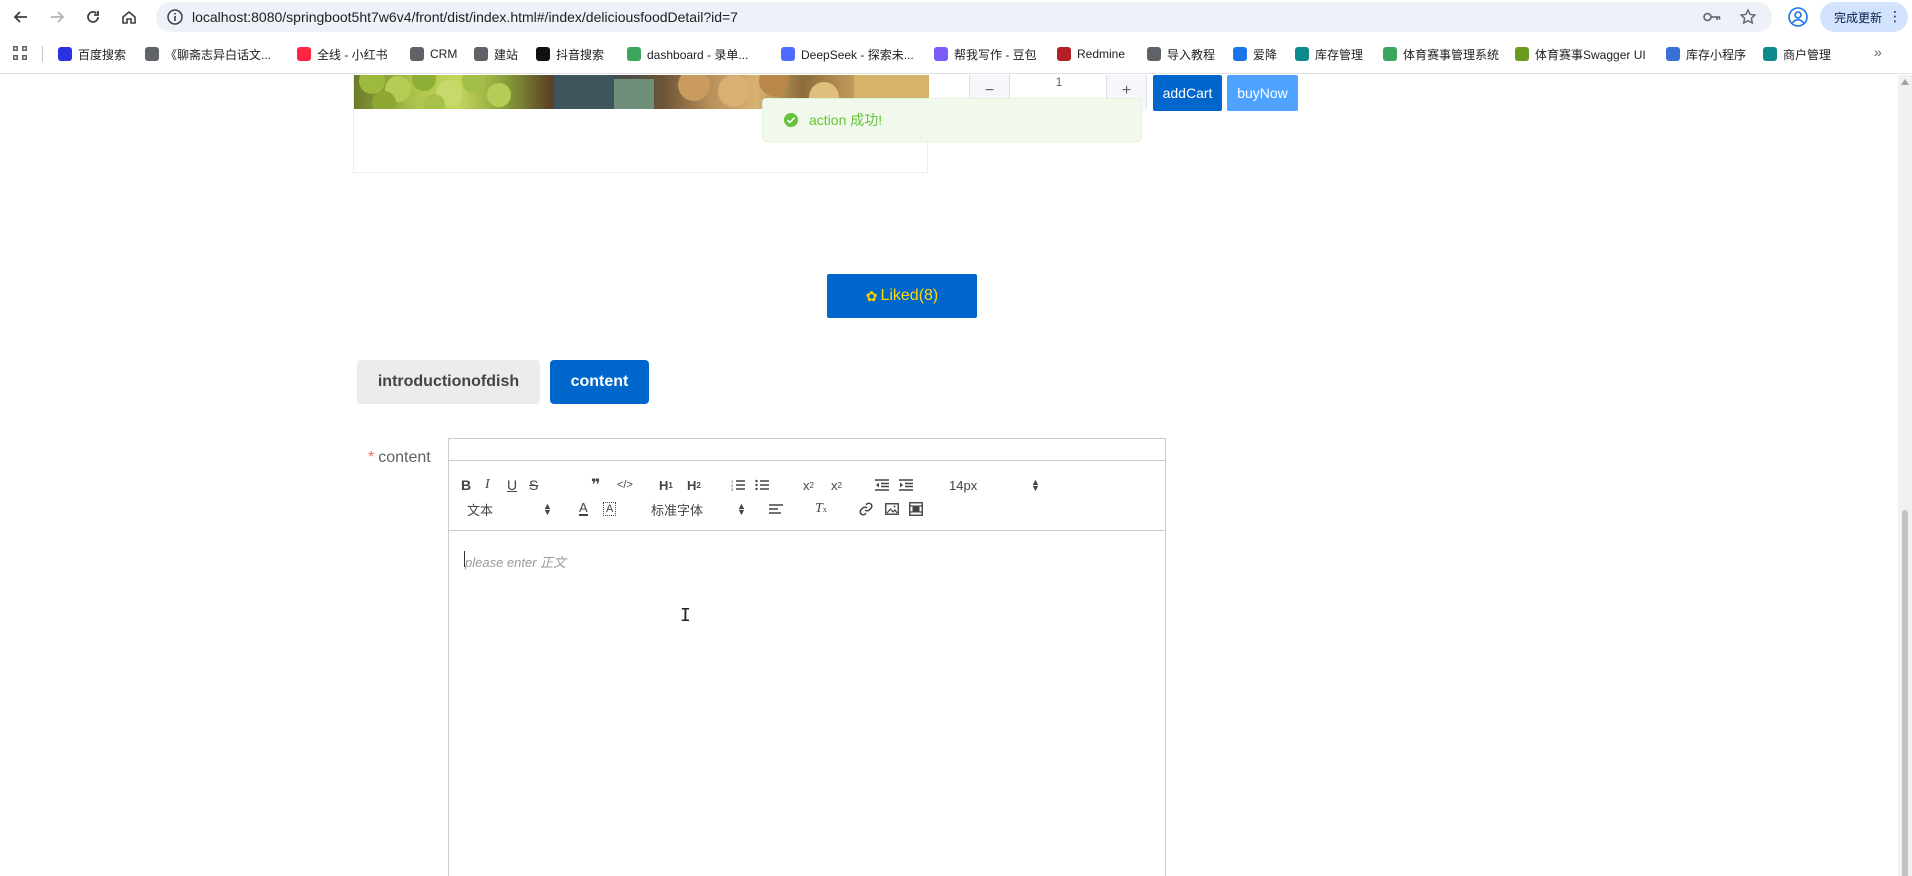 Image resolution: width=1912 pixels, height=876 pixels. Describe the element at coordinates (92, 54) in the screenshot. I see `bookmark-item: 百度搜索` at that location.